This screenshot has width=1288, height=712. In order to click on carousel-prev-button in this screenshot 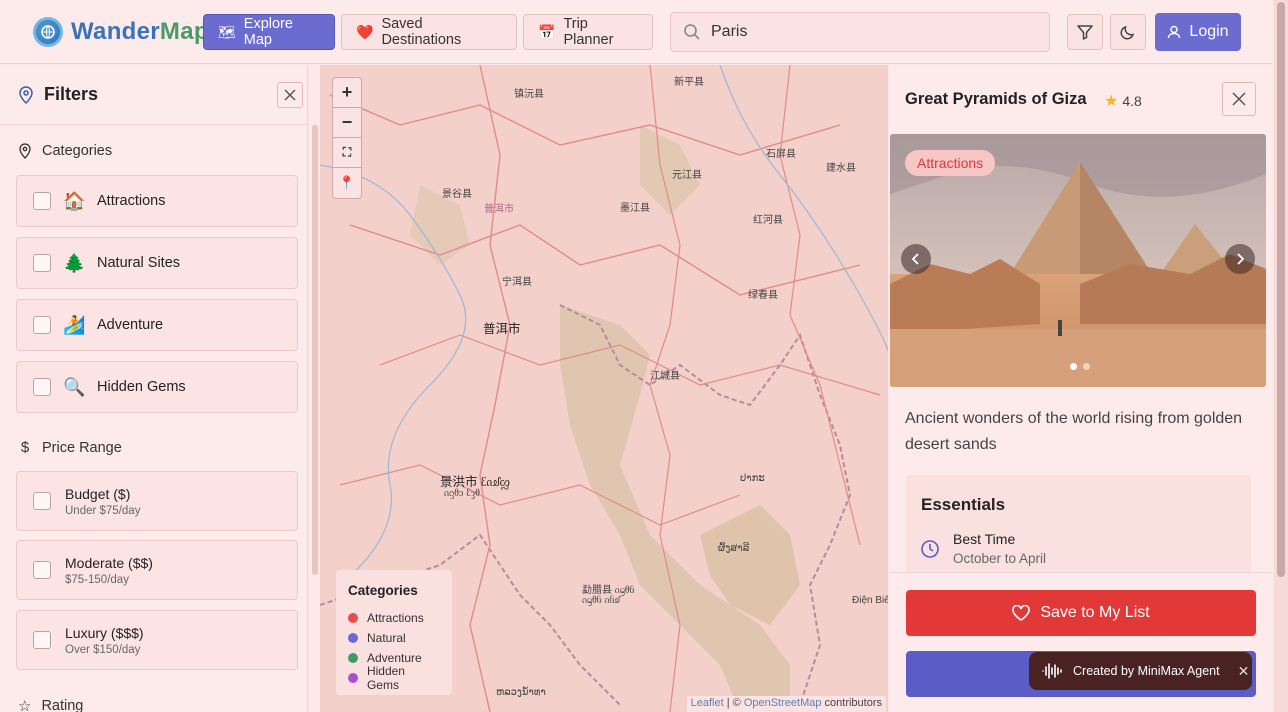, I will do `click(916, 259)`.